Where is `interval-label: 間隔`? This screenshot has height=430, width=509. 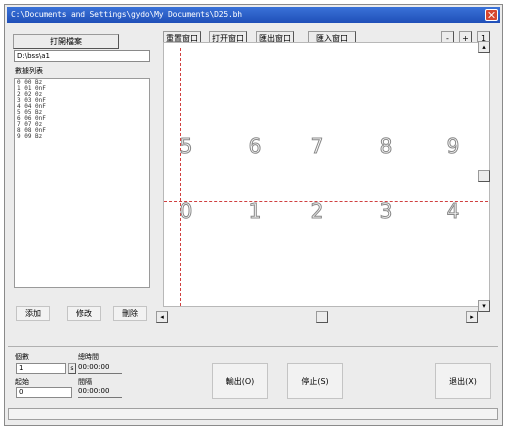
interval-label: 間隔 is located at coordinates (85, 382).